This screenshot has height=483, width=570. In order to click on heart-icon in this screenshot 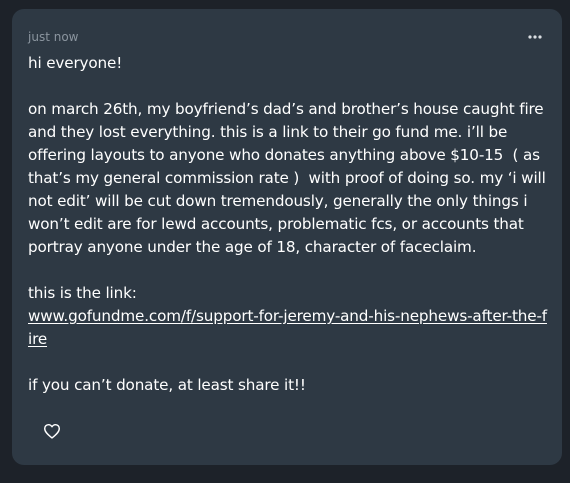, I will do `click(52, 431)`.